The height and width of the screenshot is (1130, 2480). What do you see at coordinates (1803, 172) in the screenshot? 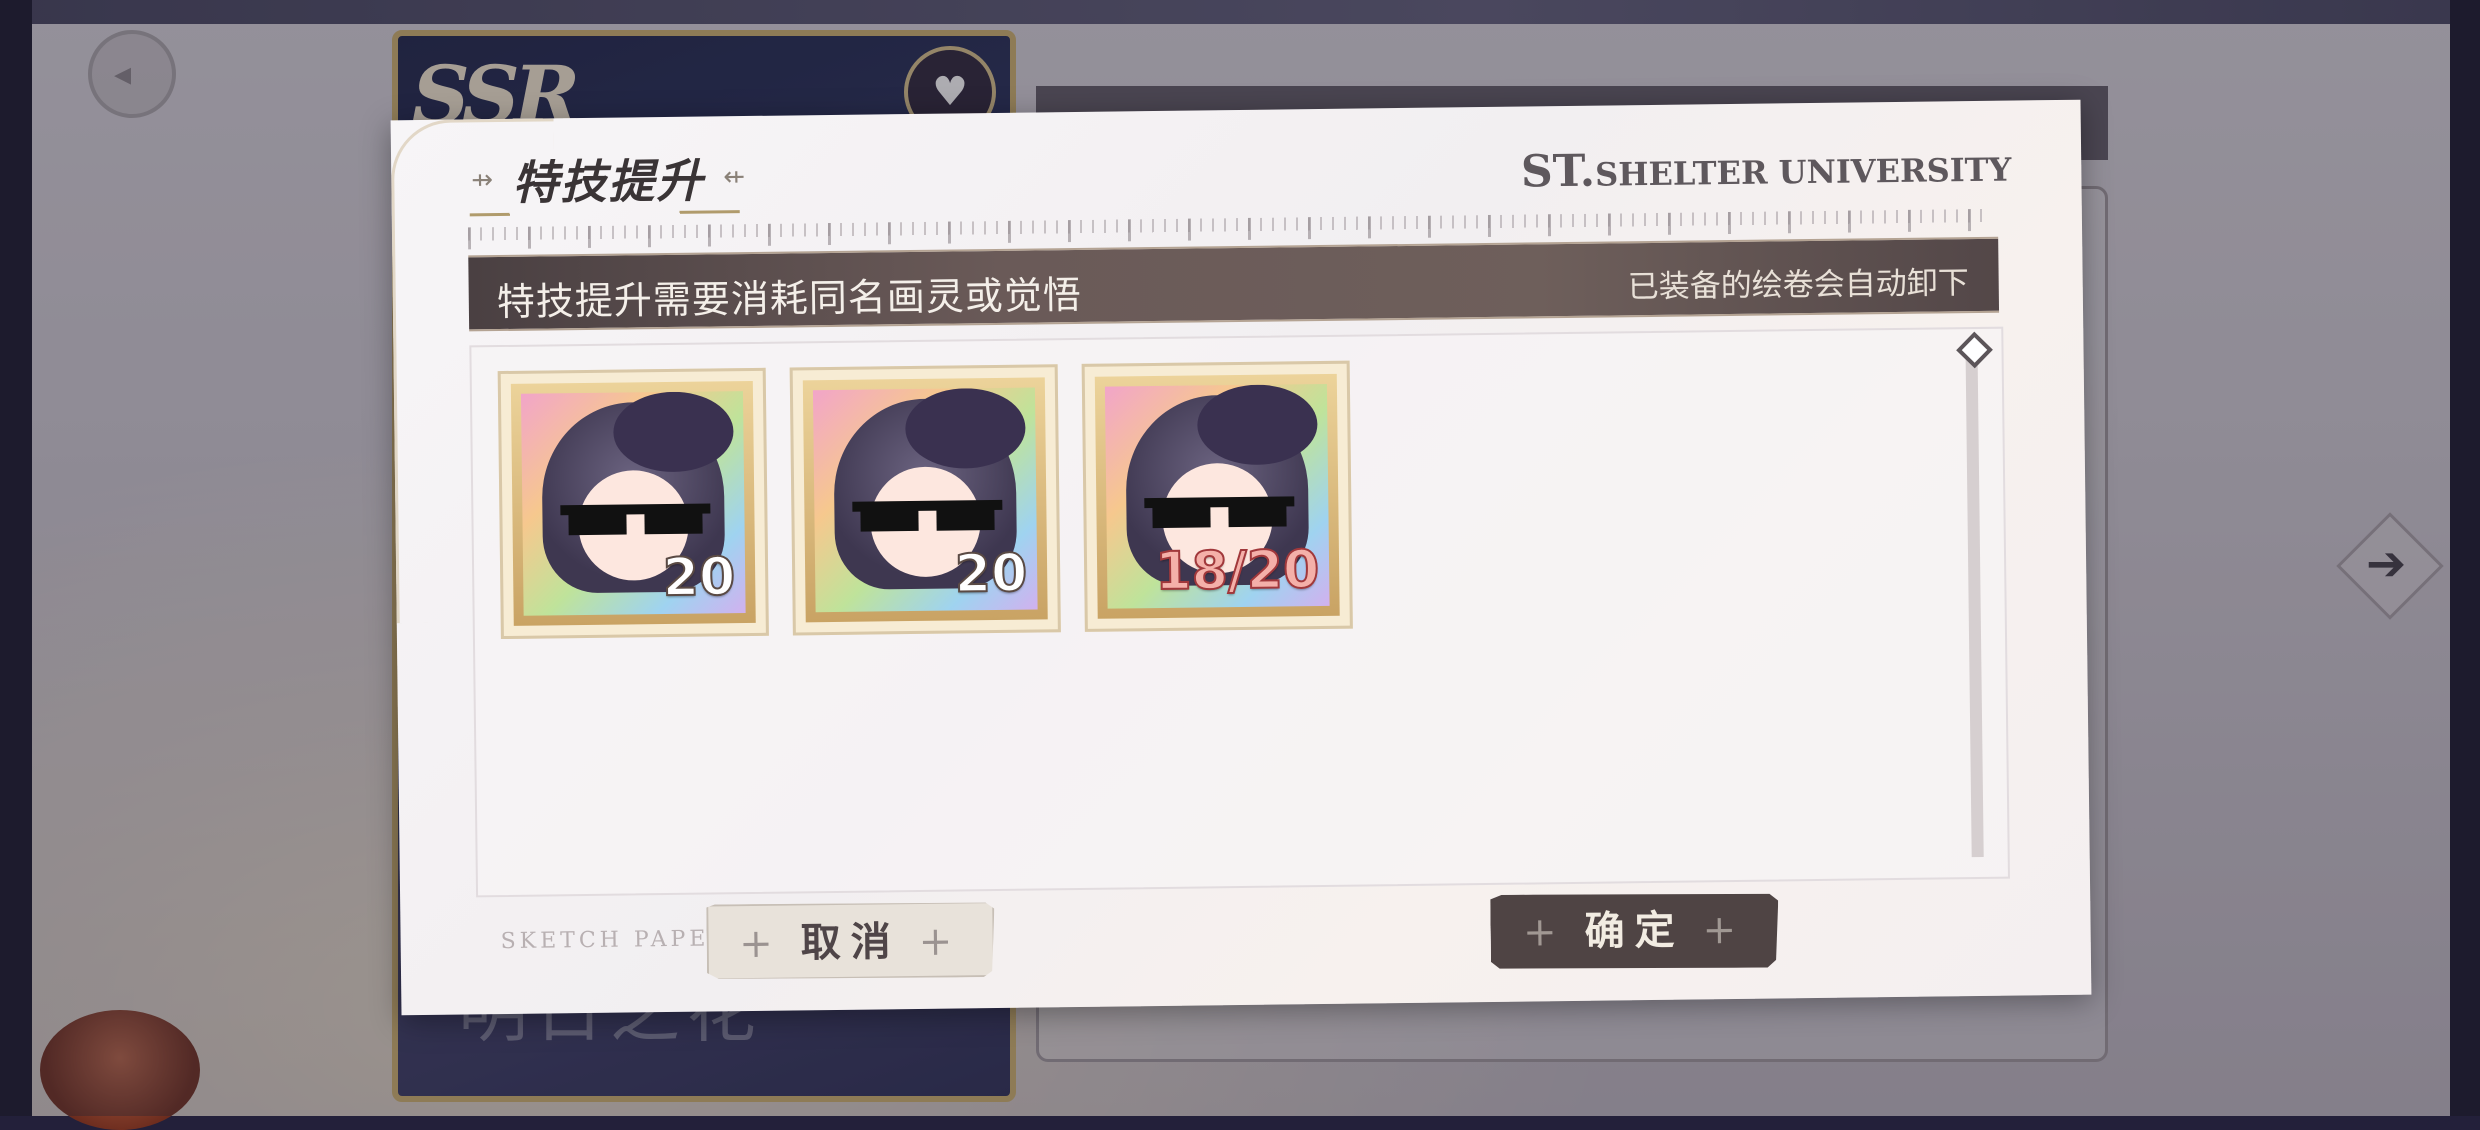
I see `brand-name: SHELTER UNIVERSITY` at bounding box center [1803, 172].